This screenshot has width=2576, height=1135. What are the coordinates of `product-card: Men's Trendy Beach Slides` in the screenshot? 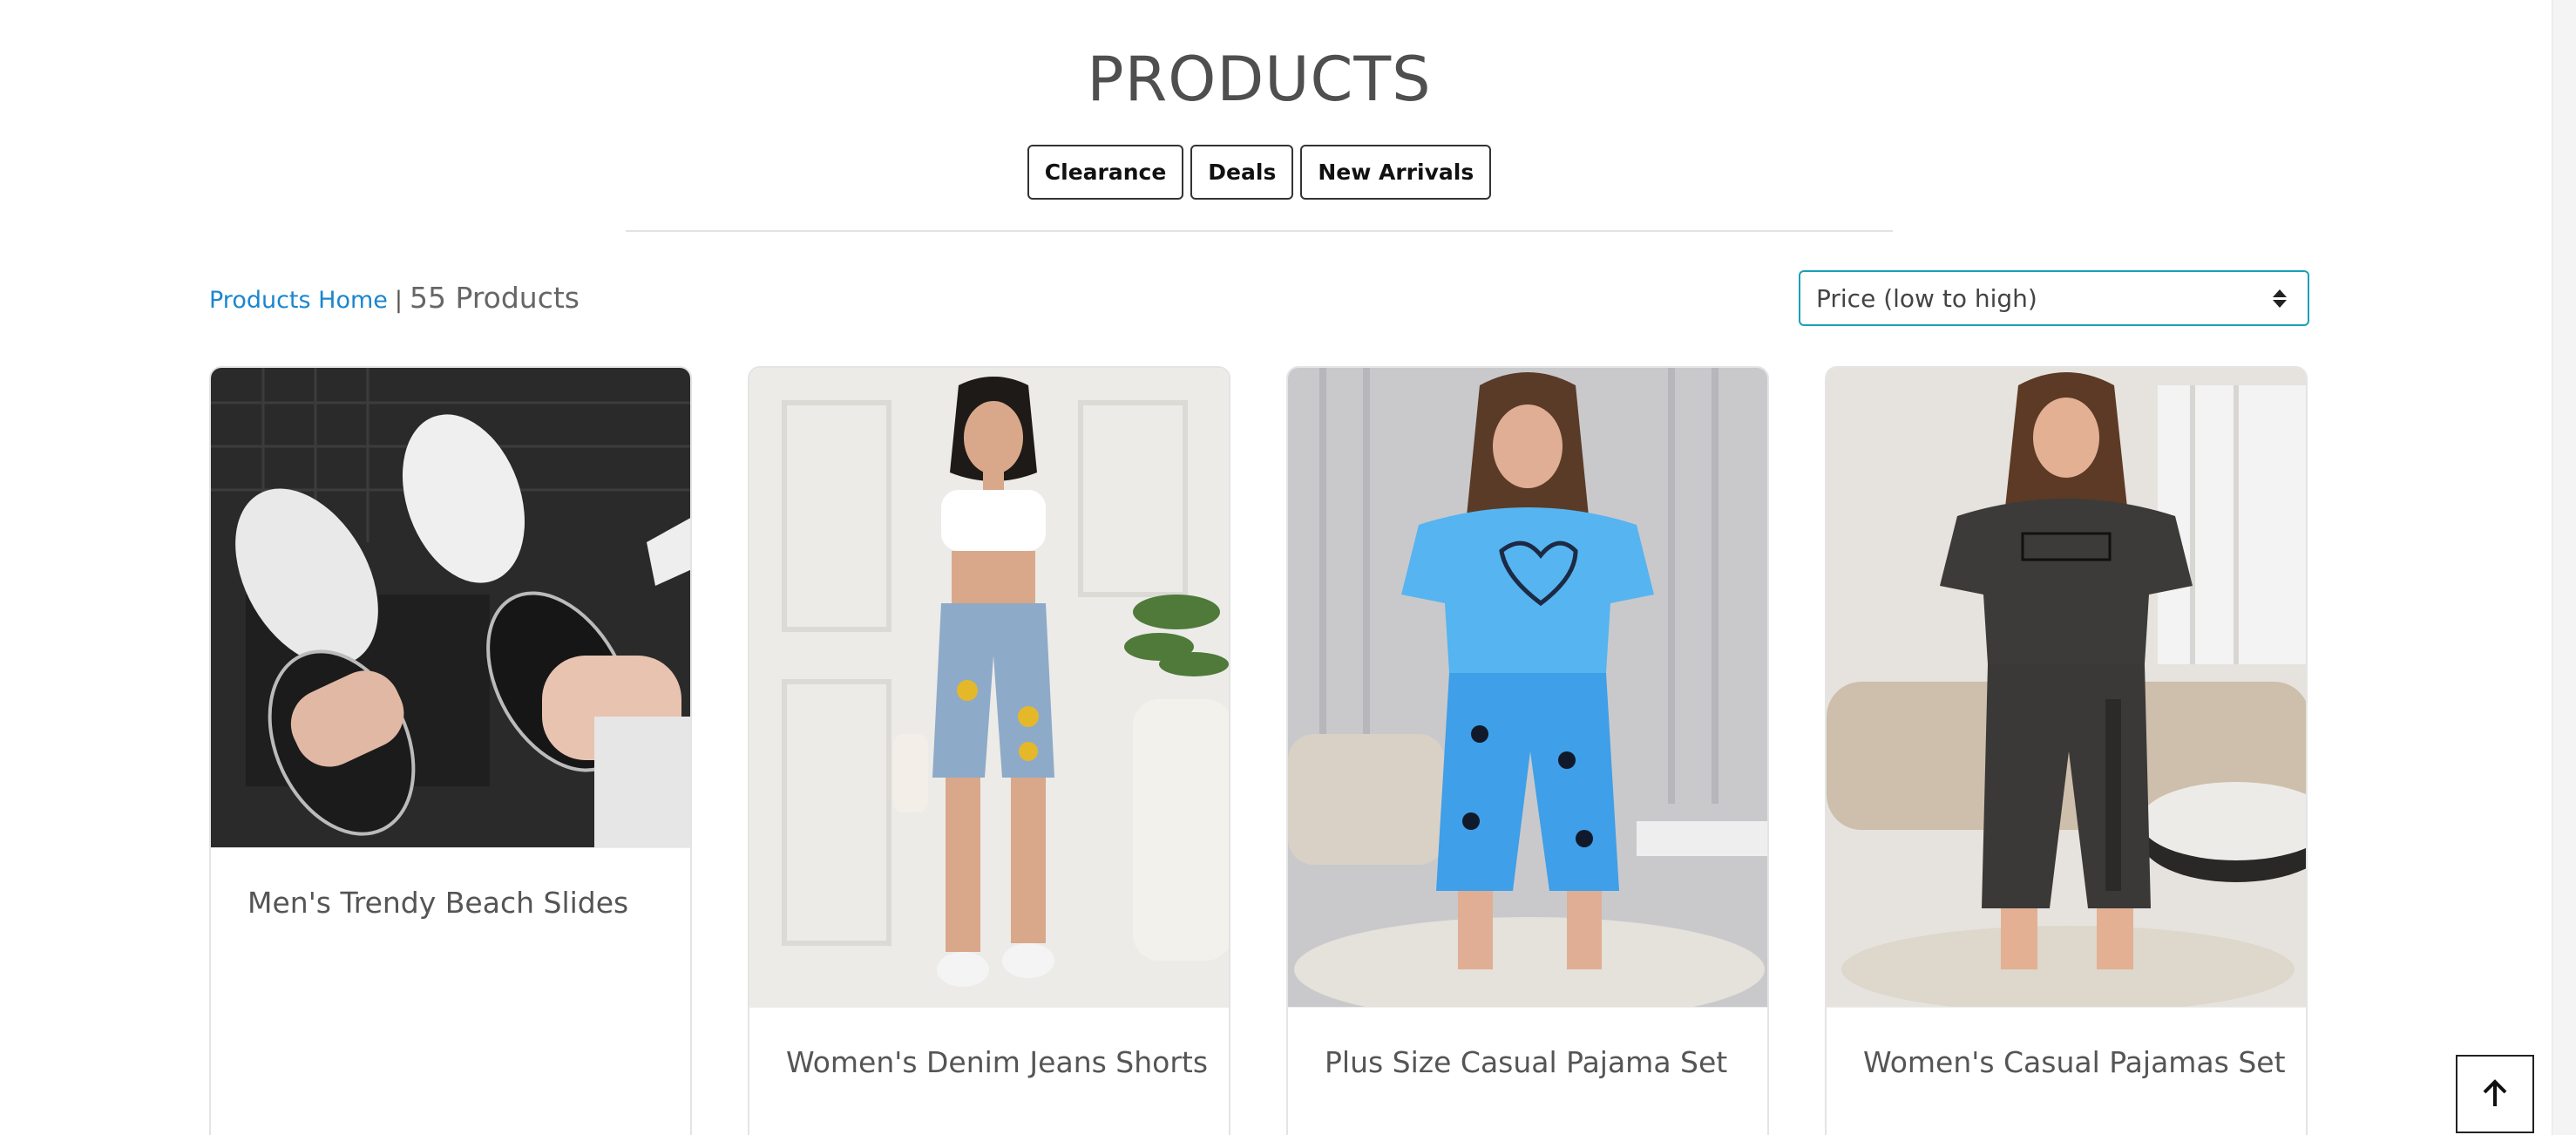 It's located at (451, 750).